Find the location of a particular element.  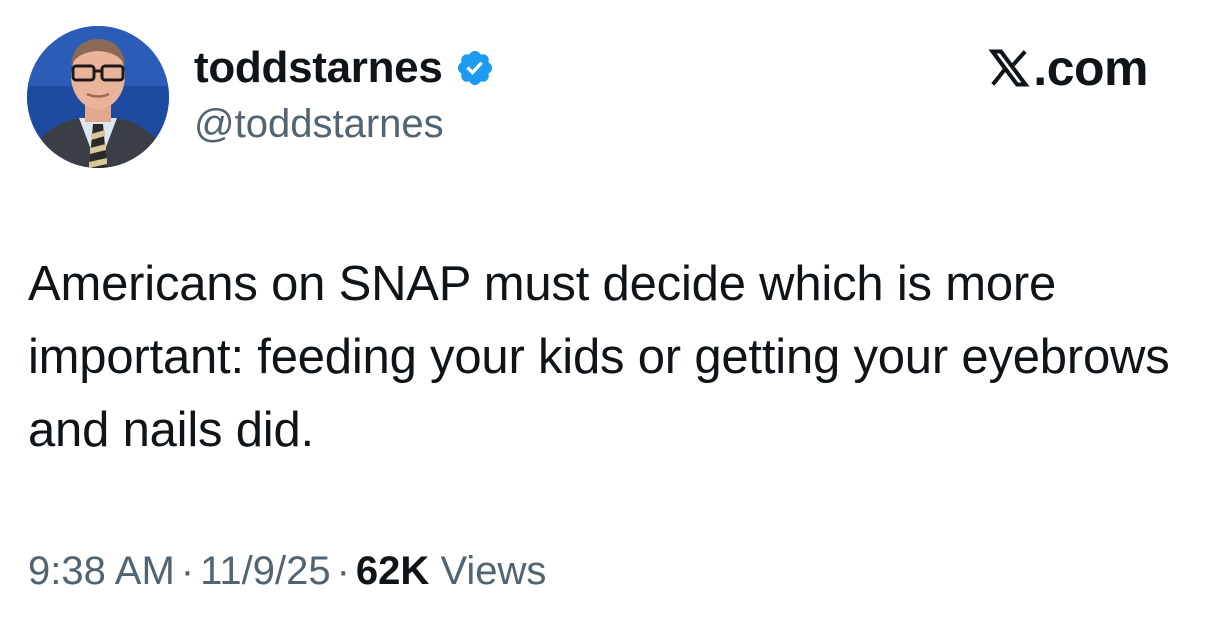

verified-badge-icon is located at coordinates (475, 68).